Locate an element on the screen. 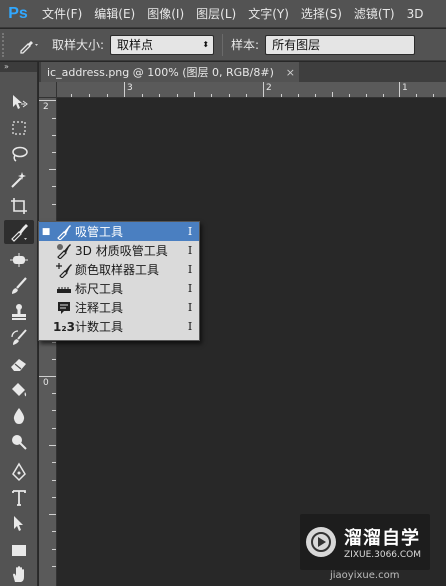  flyout-item-label: 计数工具 is located at coordinates (99, 327).